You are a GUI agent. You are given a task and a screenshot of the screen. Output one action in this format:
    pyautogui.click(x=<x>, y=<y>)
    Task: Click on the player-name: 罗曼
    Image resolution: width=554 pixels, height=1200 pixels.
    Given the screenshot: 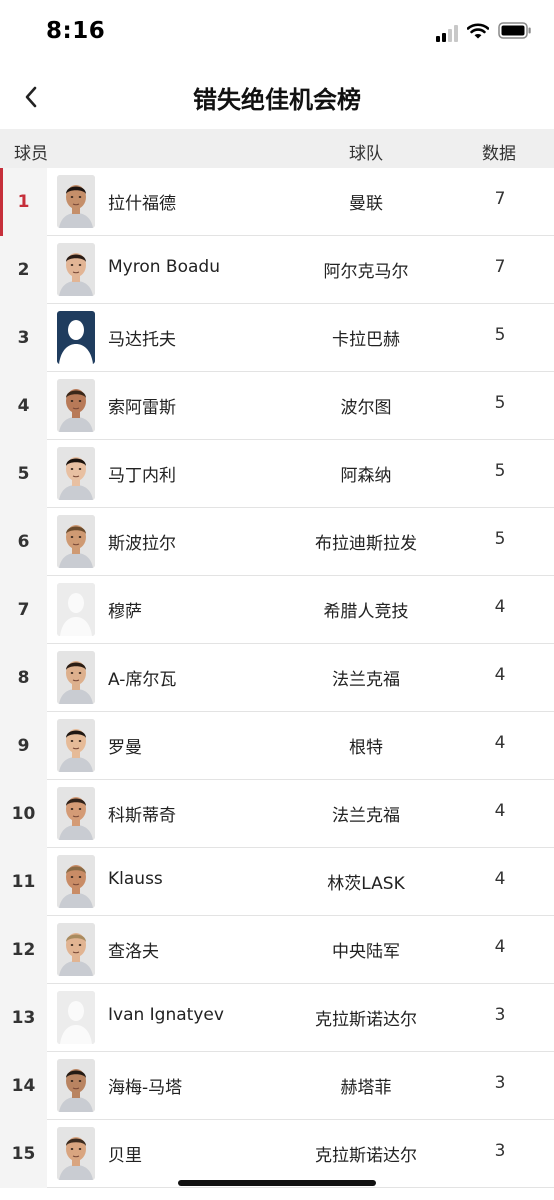 What is the action you would take?
    pyautogui.click(x=125, y=745)
    